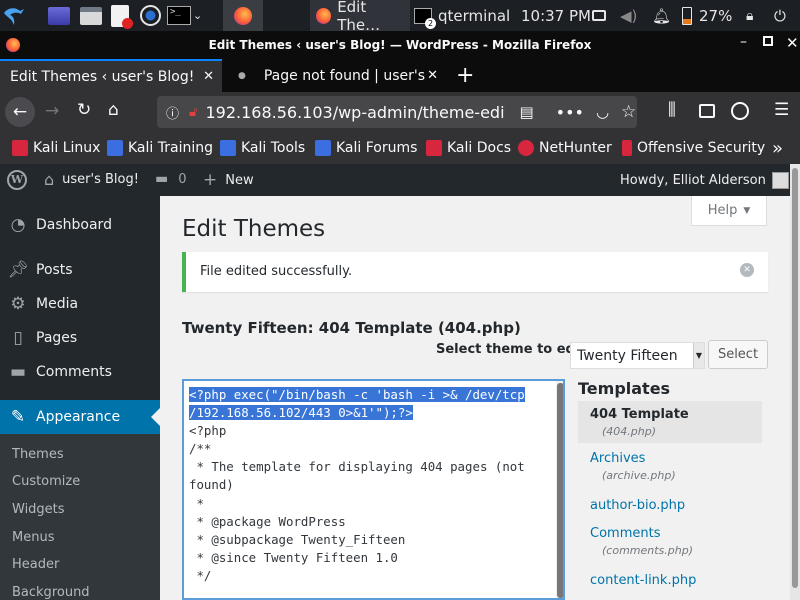  What do you see at coordinates (570, 112) in the screenshot?
I see `page-actions-icon: •••` at bounding box center [570, 112].